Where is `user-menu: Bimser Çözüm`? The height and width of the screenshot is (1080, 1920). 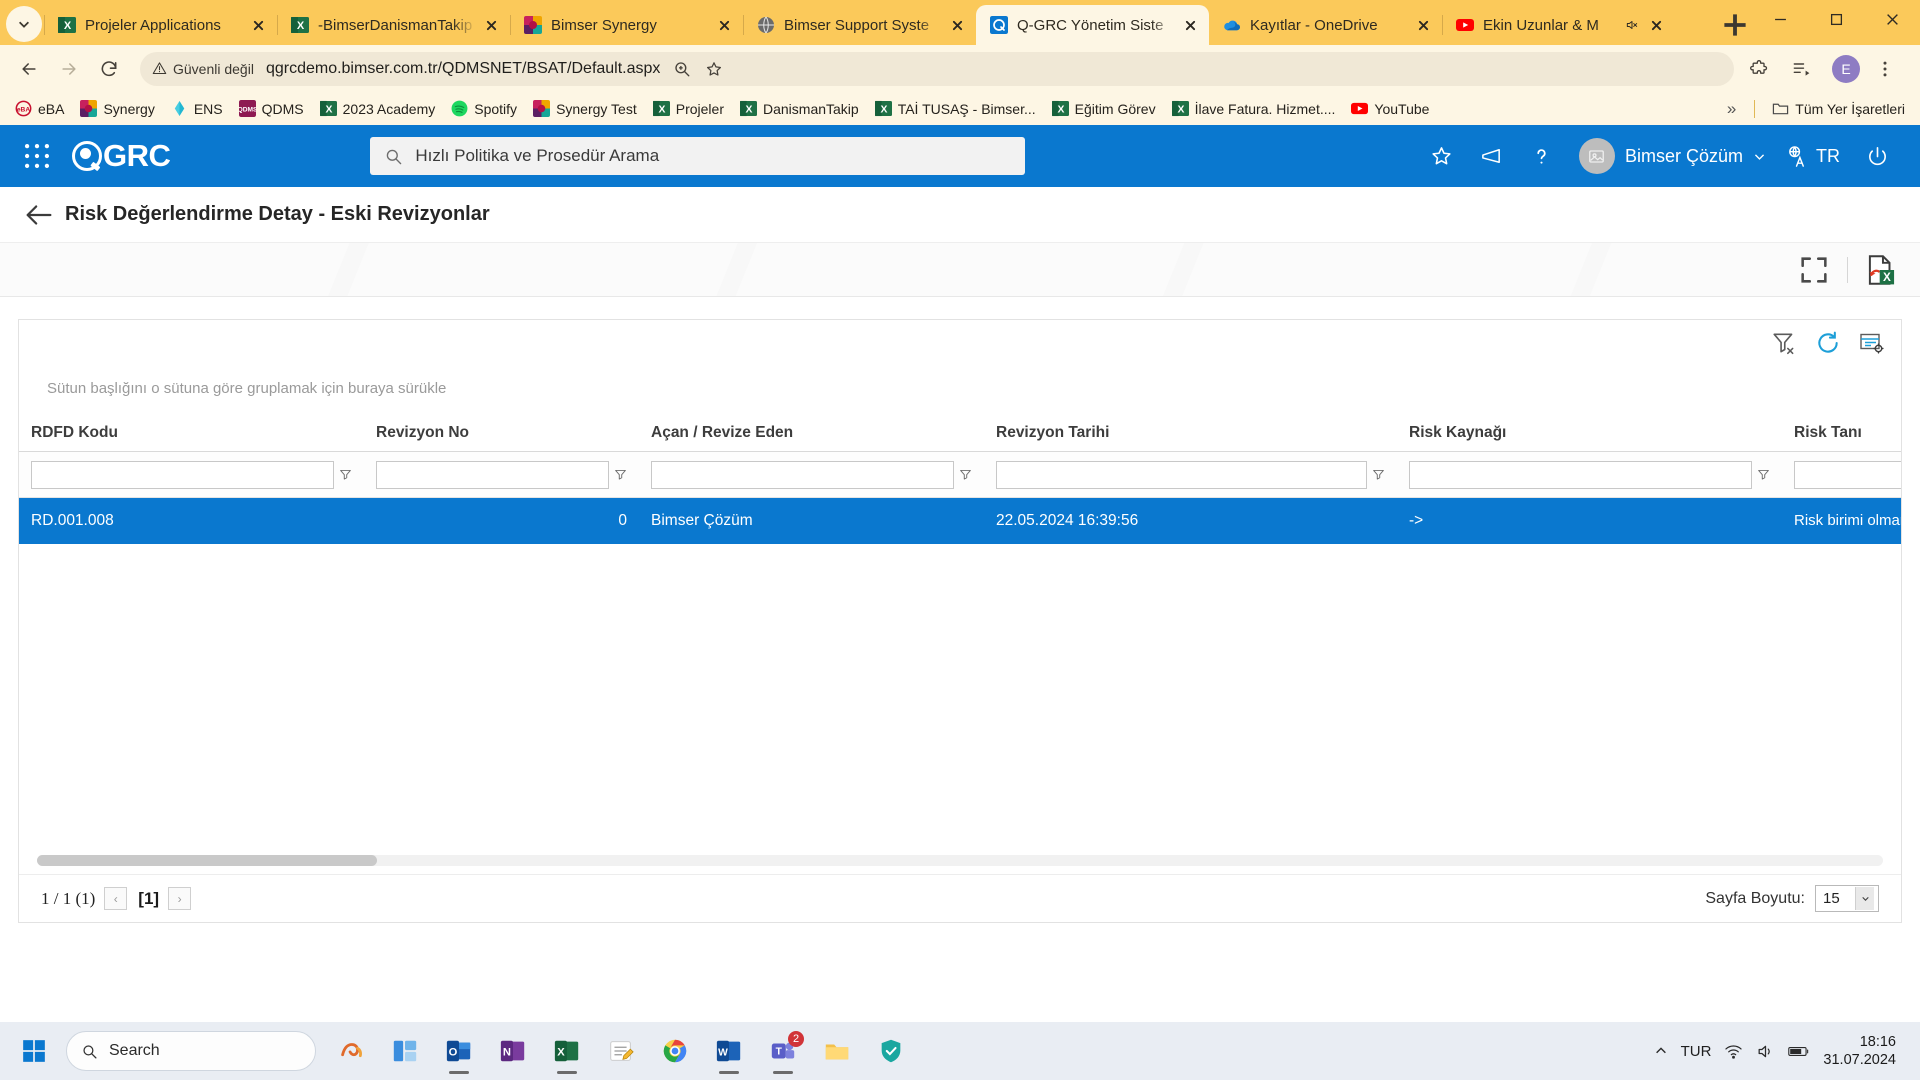 user-menu: Bimser Çözüm is located at coordinates (1673, 156).